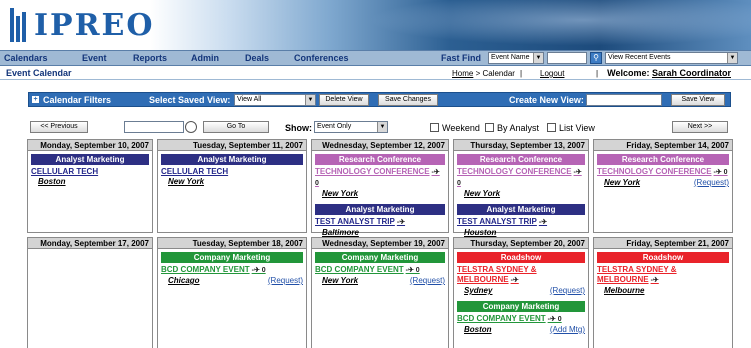 The image size is (751, 348). I want to click on fast-find-input, so click(567, 58).